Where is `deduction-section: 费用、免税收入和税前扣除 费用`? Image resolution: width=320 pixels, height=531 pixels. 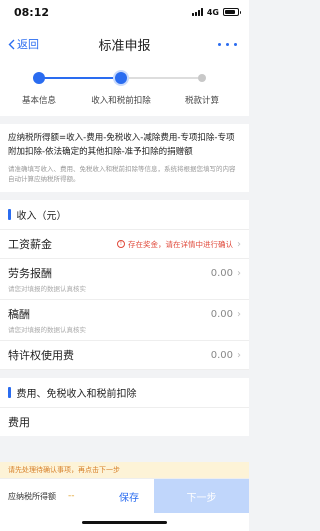 deduction-section: 费用、免税收入和税前扣除 费用 is located at coordinates (124, 407).